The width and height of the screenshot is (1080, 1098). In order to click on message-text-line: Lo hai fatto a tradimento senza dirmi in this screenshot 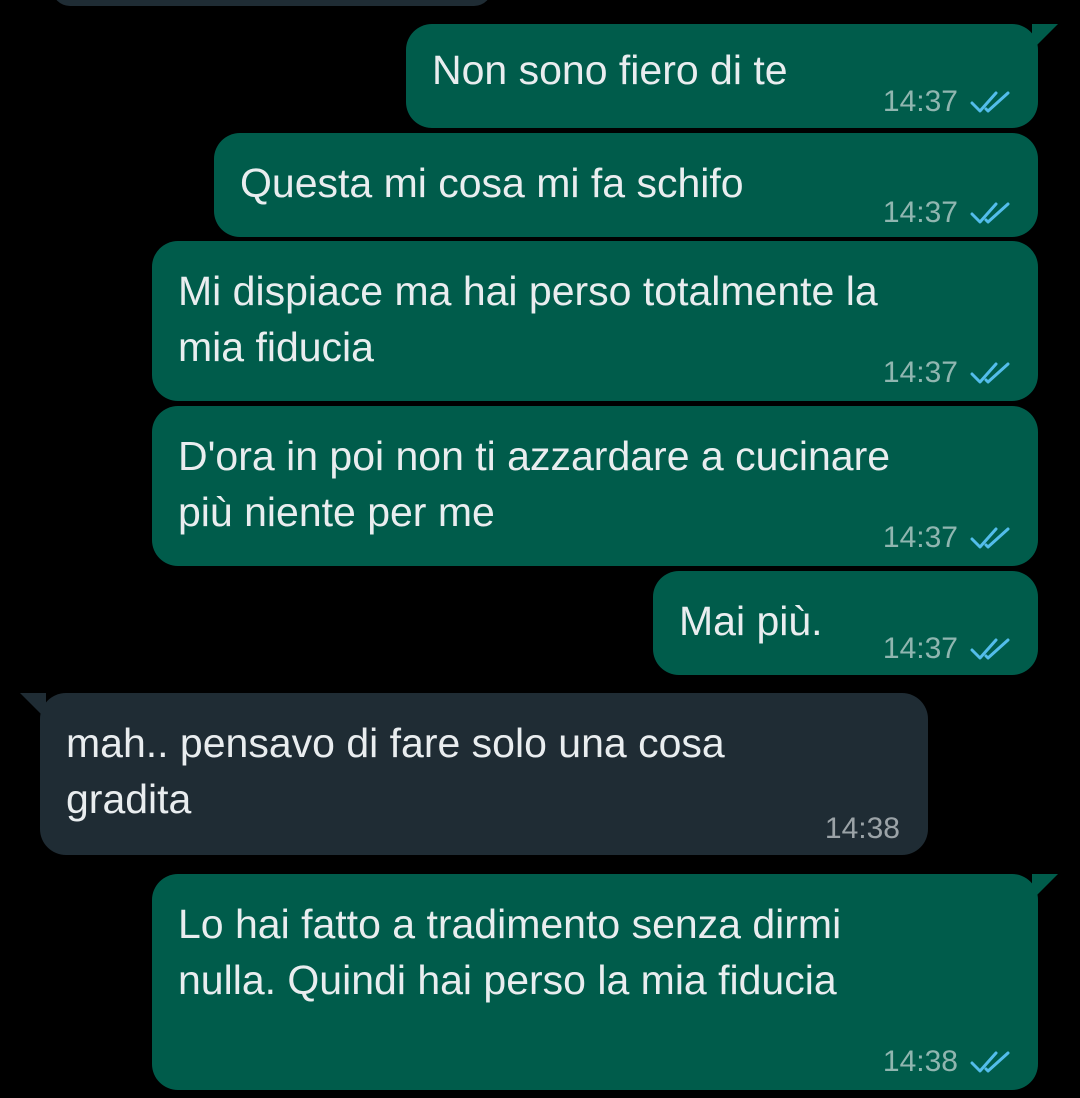, I will do `click(510, 924)`.